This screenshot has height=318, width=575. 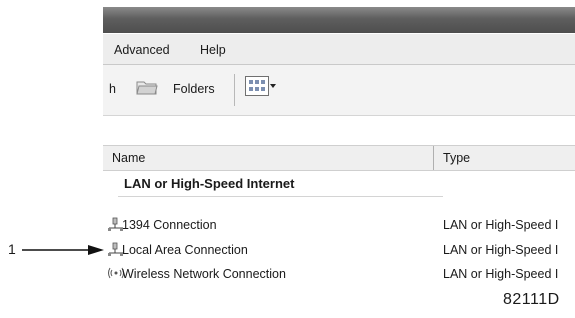 What do you see at coordinates (204, 274) in the screenshot?
I see `connection-name: Wireless Network Connection` at bounding box center [204, 274].